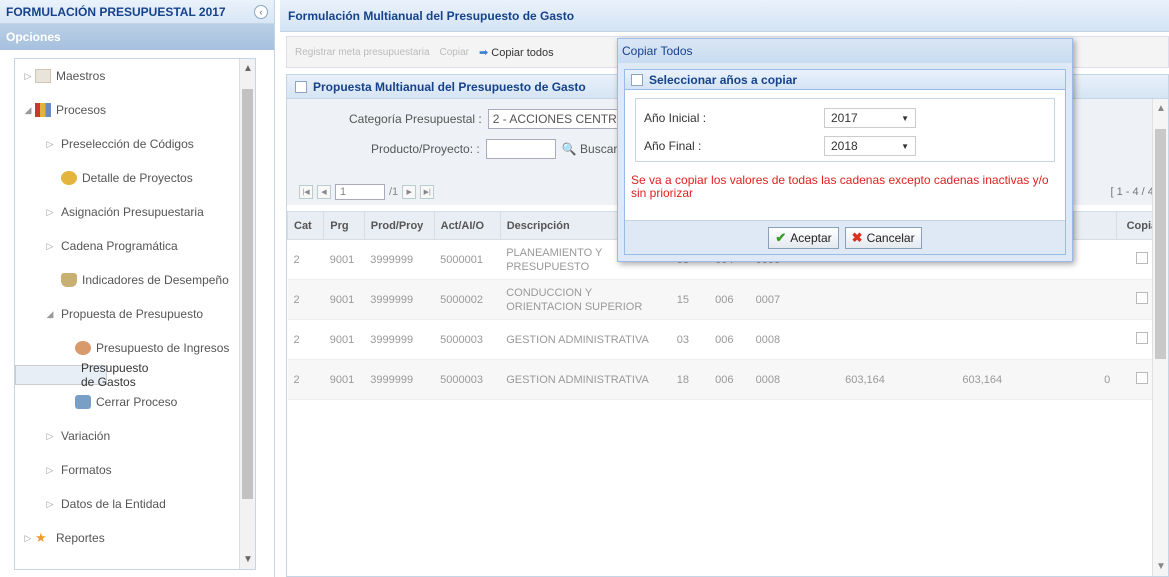  I want to click on col-act: Act/AI/O, so click(467, 225).